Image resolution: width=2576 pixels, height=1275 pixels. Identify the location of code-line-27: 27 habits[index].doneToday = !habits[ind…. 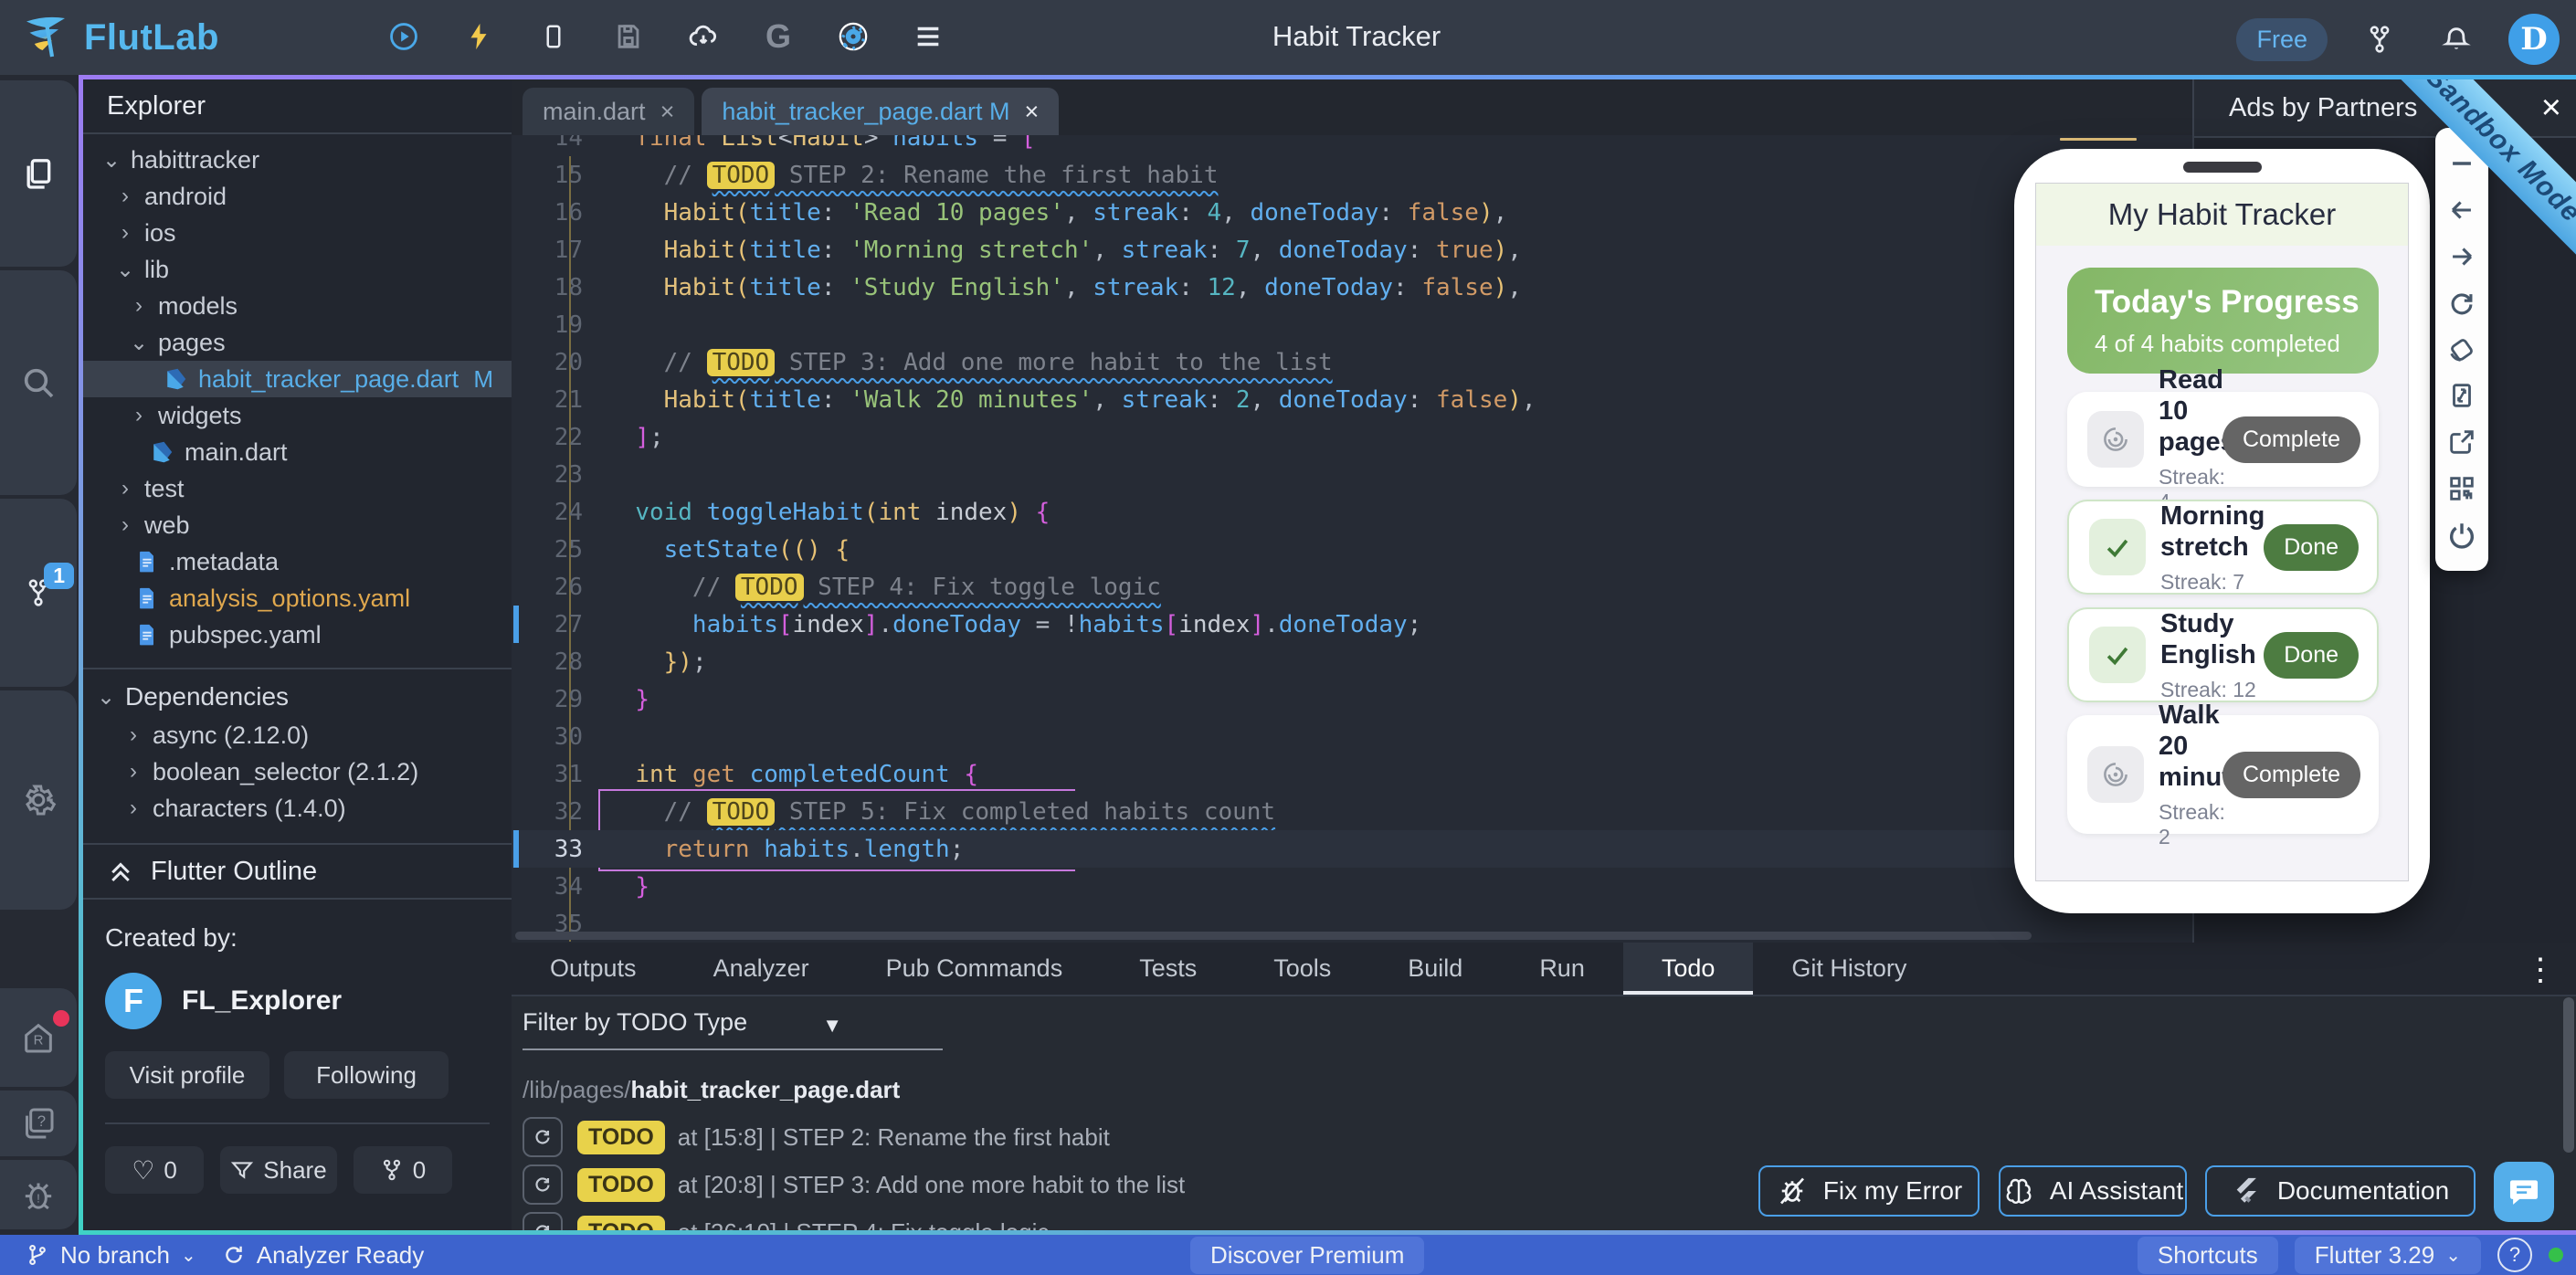
(1352, 624).